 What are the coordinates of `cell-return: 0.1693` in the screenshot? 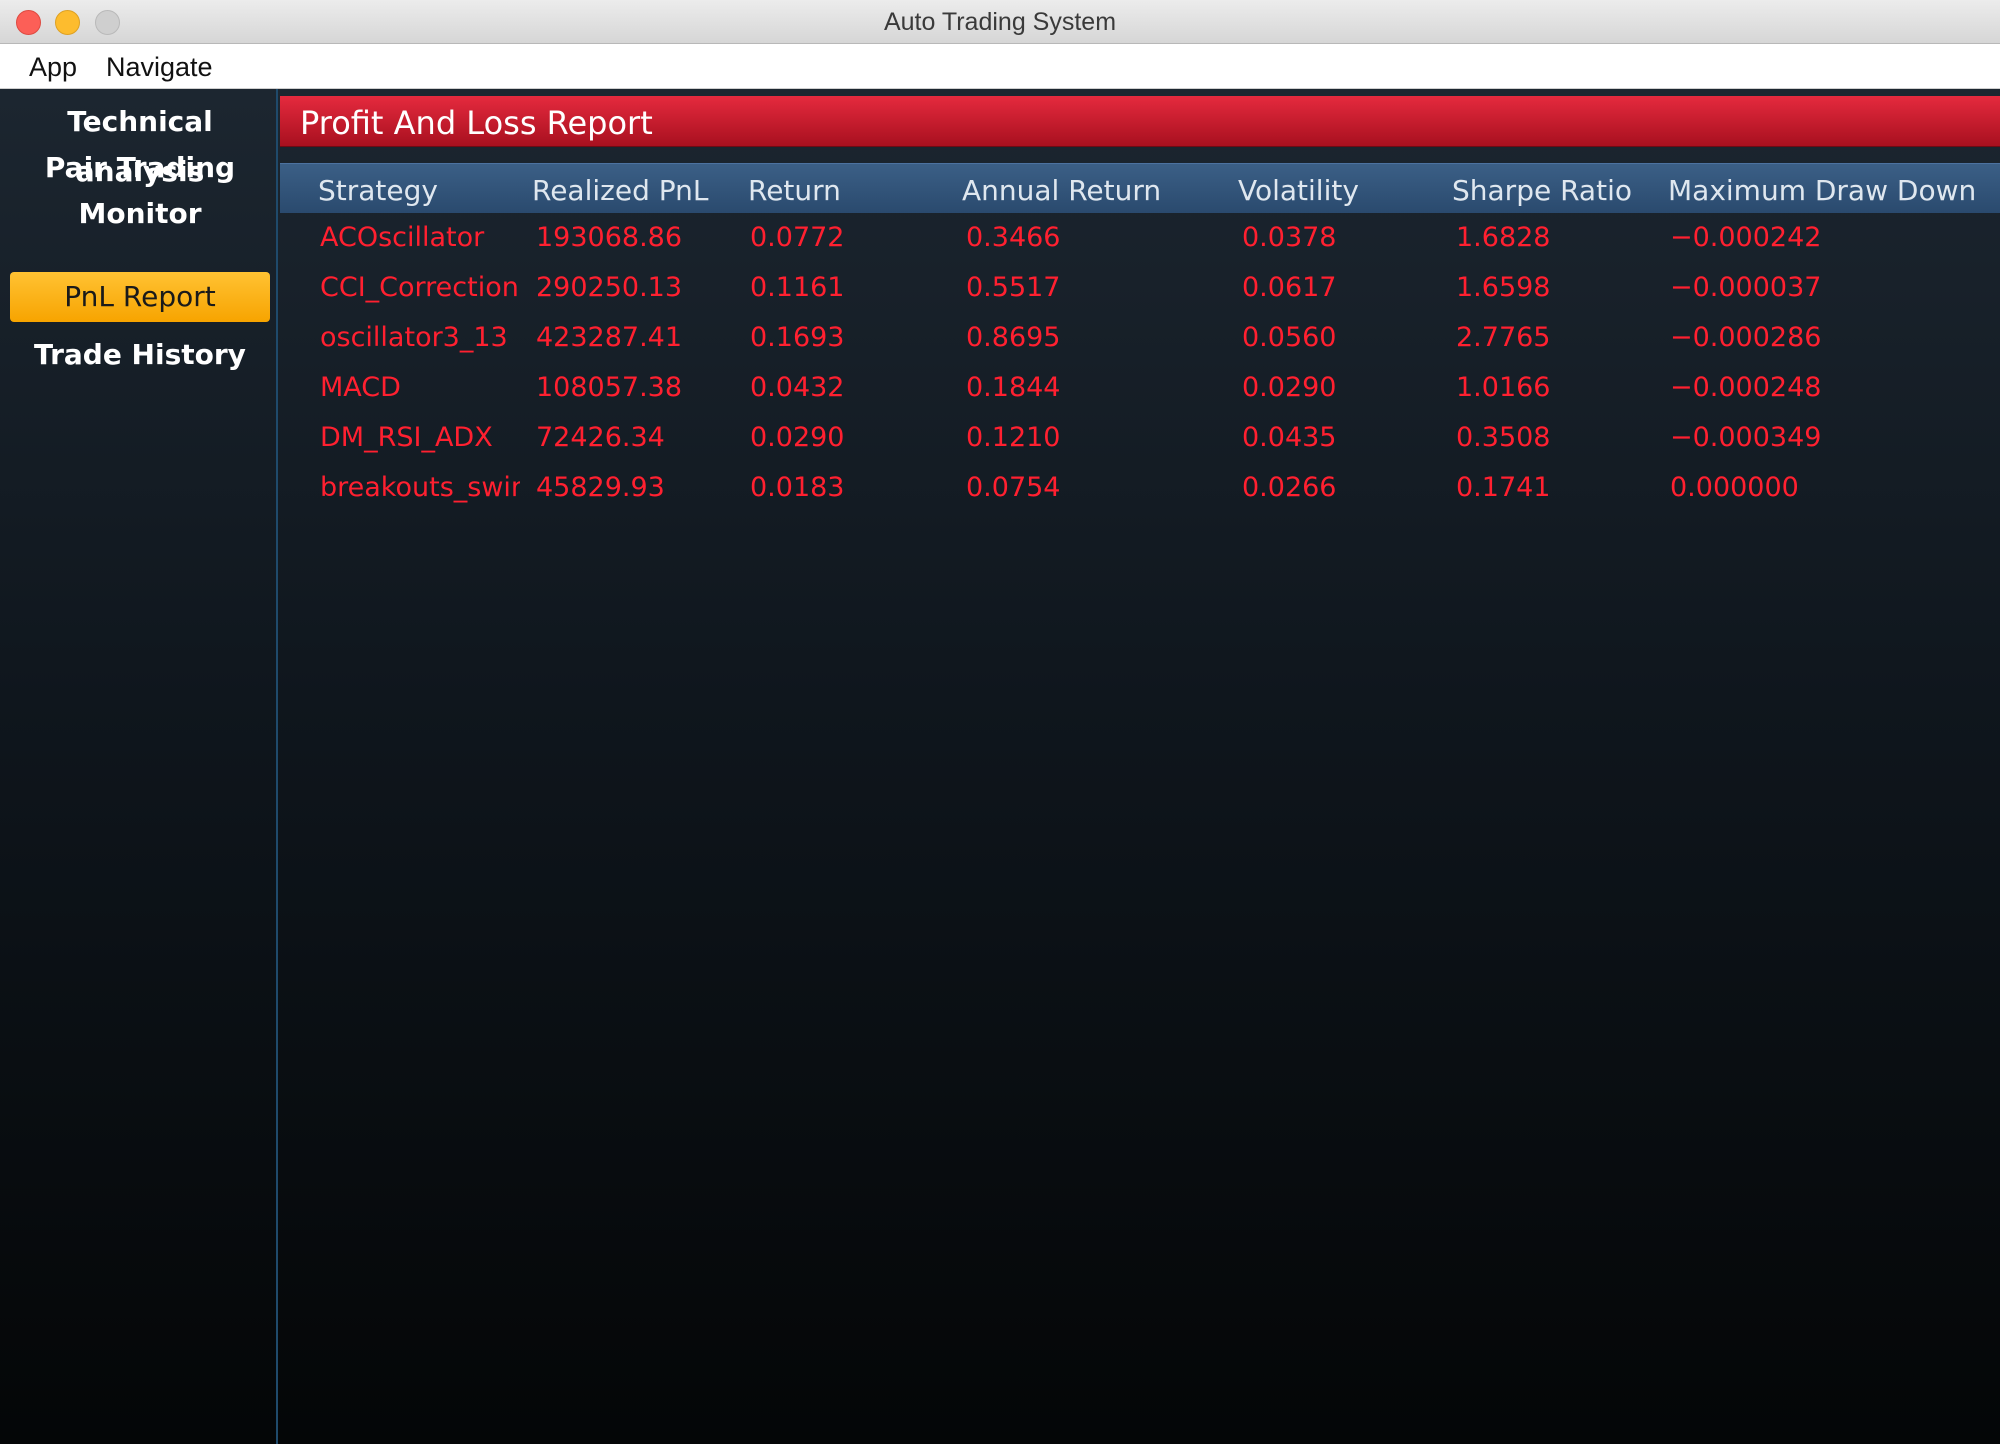 It's located at (797, 337).